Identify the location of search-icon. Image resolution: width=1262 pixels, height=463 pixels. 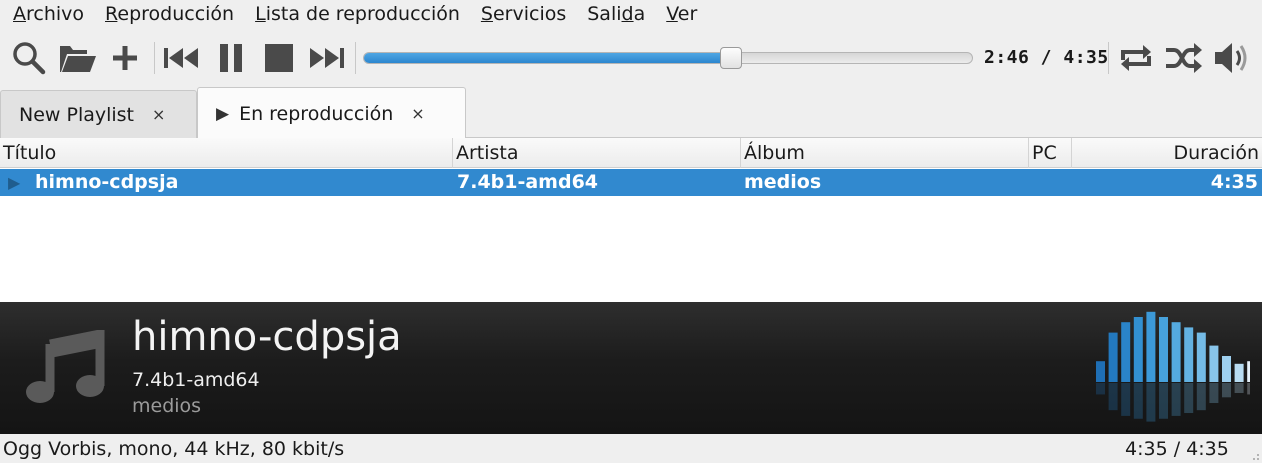
(29, 58).